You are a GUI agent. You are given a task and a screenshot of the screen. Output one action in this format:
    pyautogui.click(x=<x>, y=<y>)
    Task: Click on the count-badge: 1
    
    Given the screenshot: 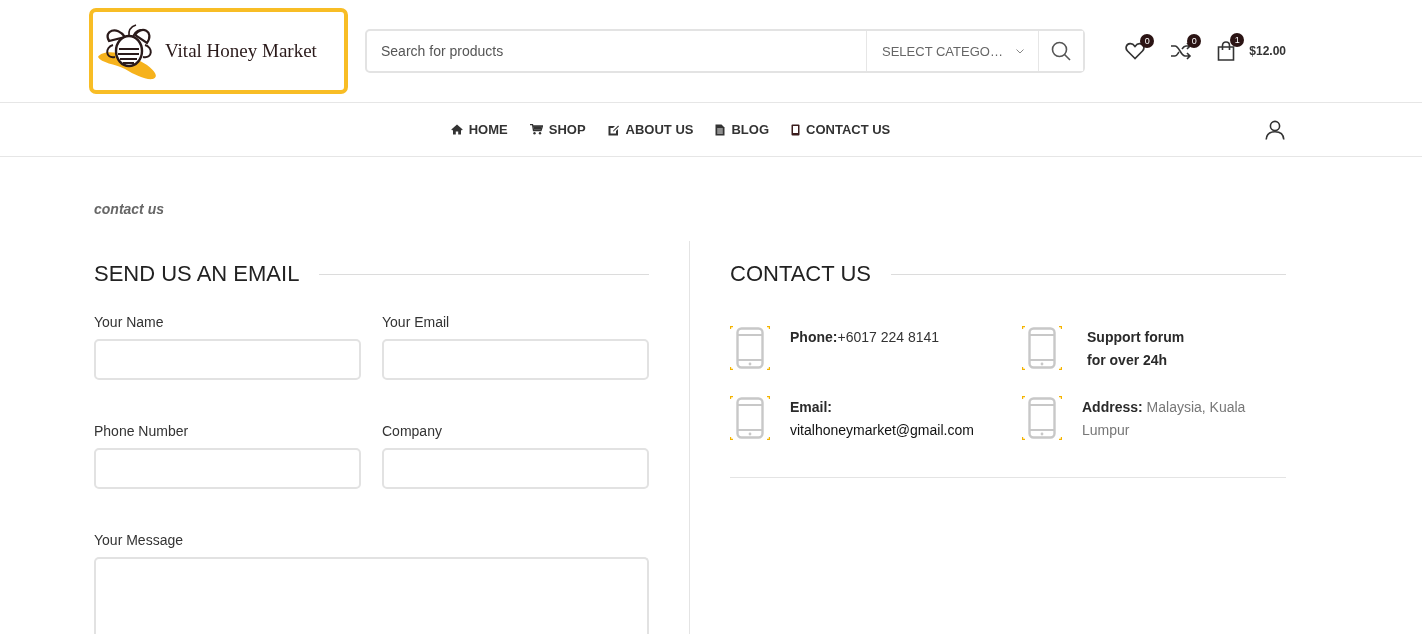 What is the action you would take?
    pyautogui.click(x=1237, y=40)
    